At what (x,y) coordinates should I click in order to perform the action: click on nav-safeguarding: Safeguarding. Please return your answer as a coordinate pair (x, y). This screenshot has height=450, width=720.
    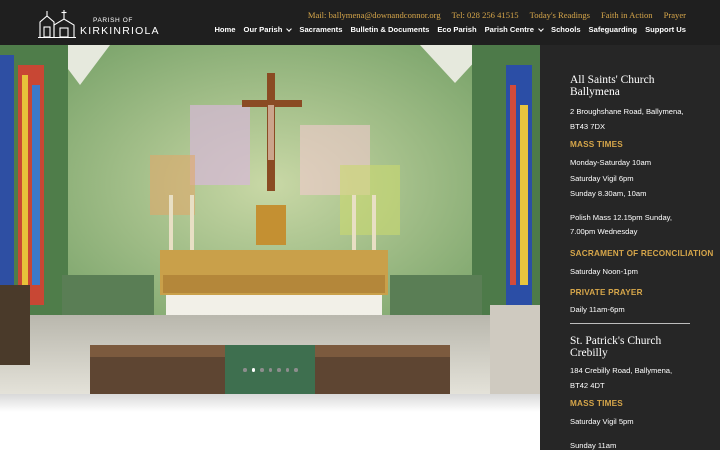
    Looking at the image, I should click on (613, 29).